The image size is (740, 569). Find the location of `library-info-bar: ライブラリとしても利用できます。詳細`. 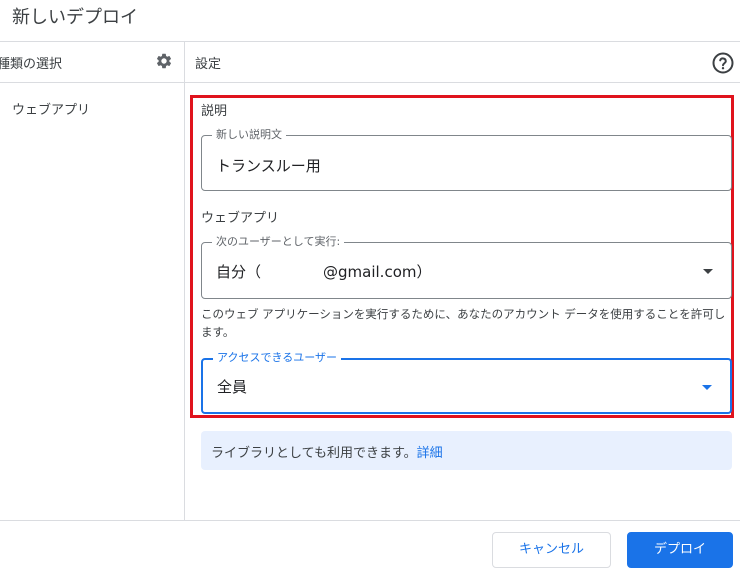

library-info-bar: ライブラリとしても利用できます。詳細 is located at coordinates (466, 450).